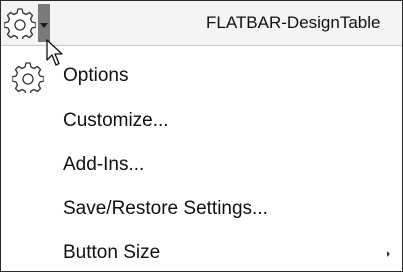 The width and height of the screenshot is (403, 274). Describe the element at coordinates (293, 22) in the screenshot. I see `document-title: FLATBAR-DesignTable` at that location.